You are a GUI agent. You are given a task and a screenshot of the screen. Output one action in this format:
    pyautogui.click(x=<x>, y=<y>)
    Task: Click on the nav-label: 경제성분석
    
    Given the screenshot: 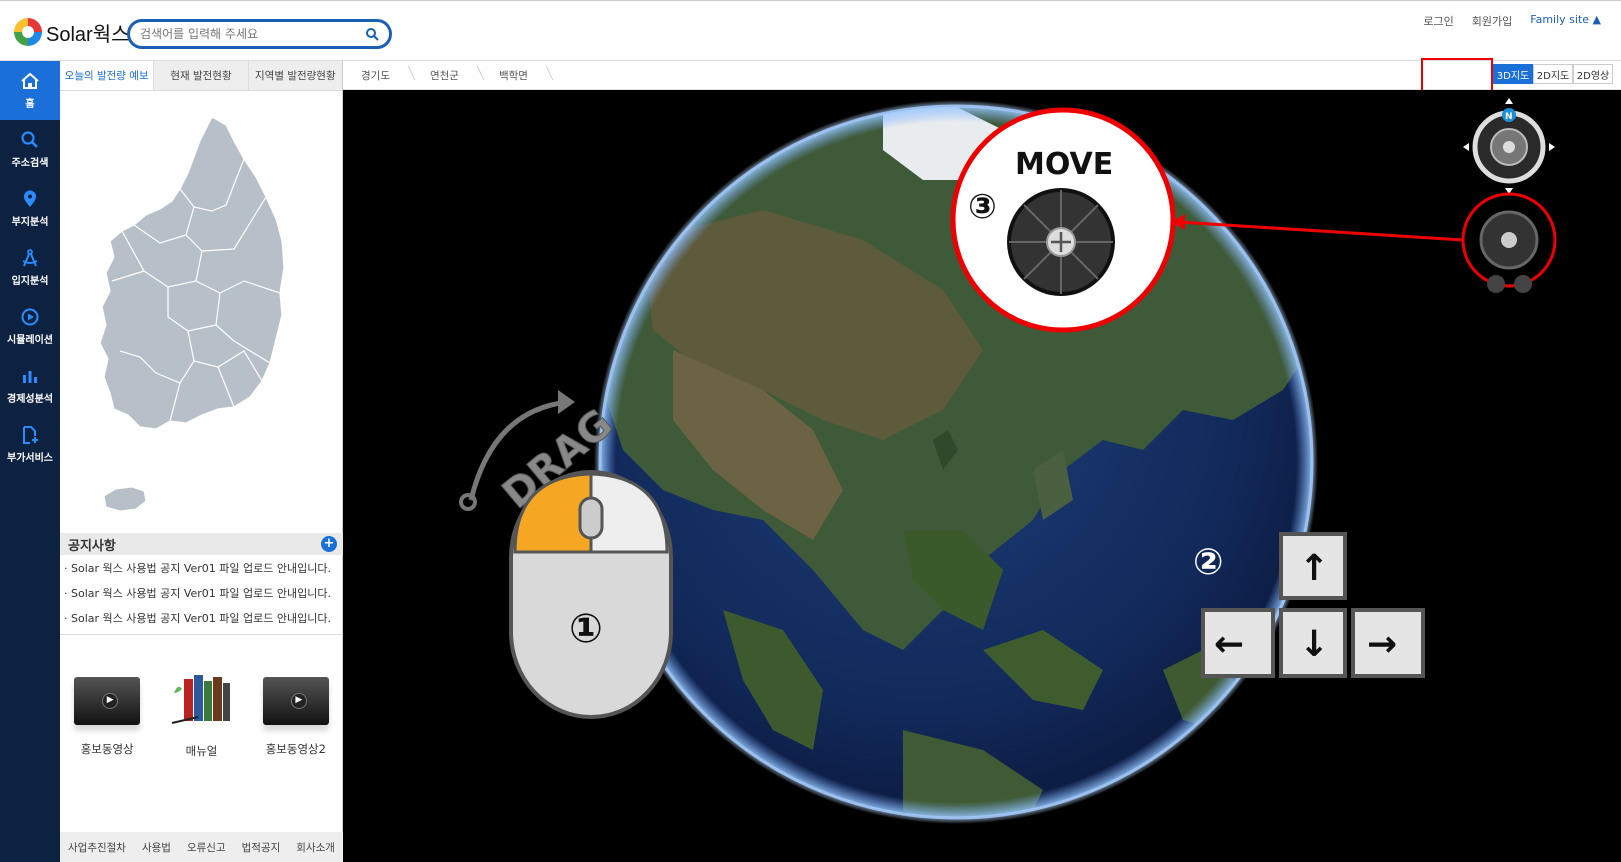 What is the action you would take?
    pyautogui.click(x=30, y=399)
    